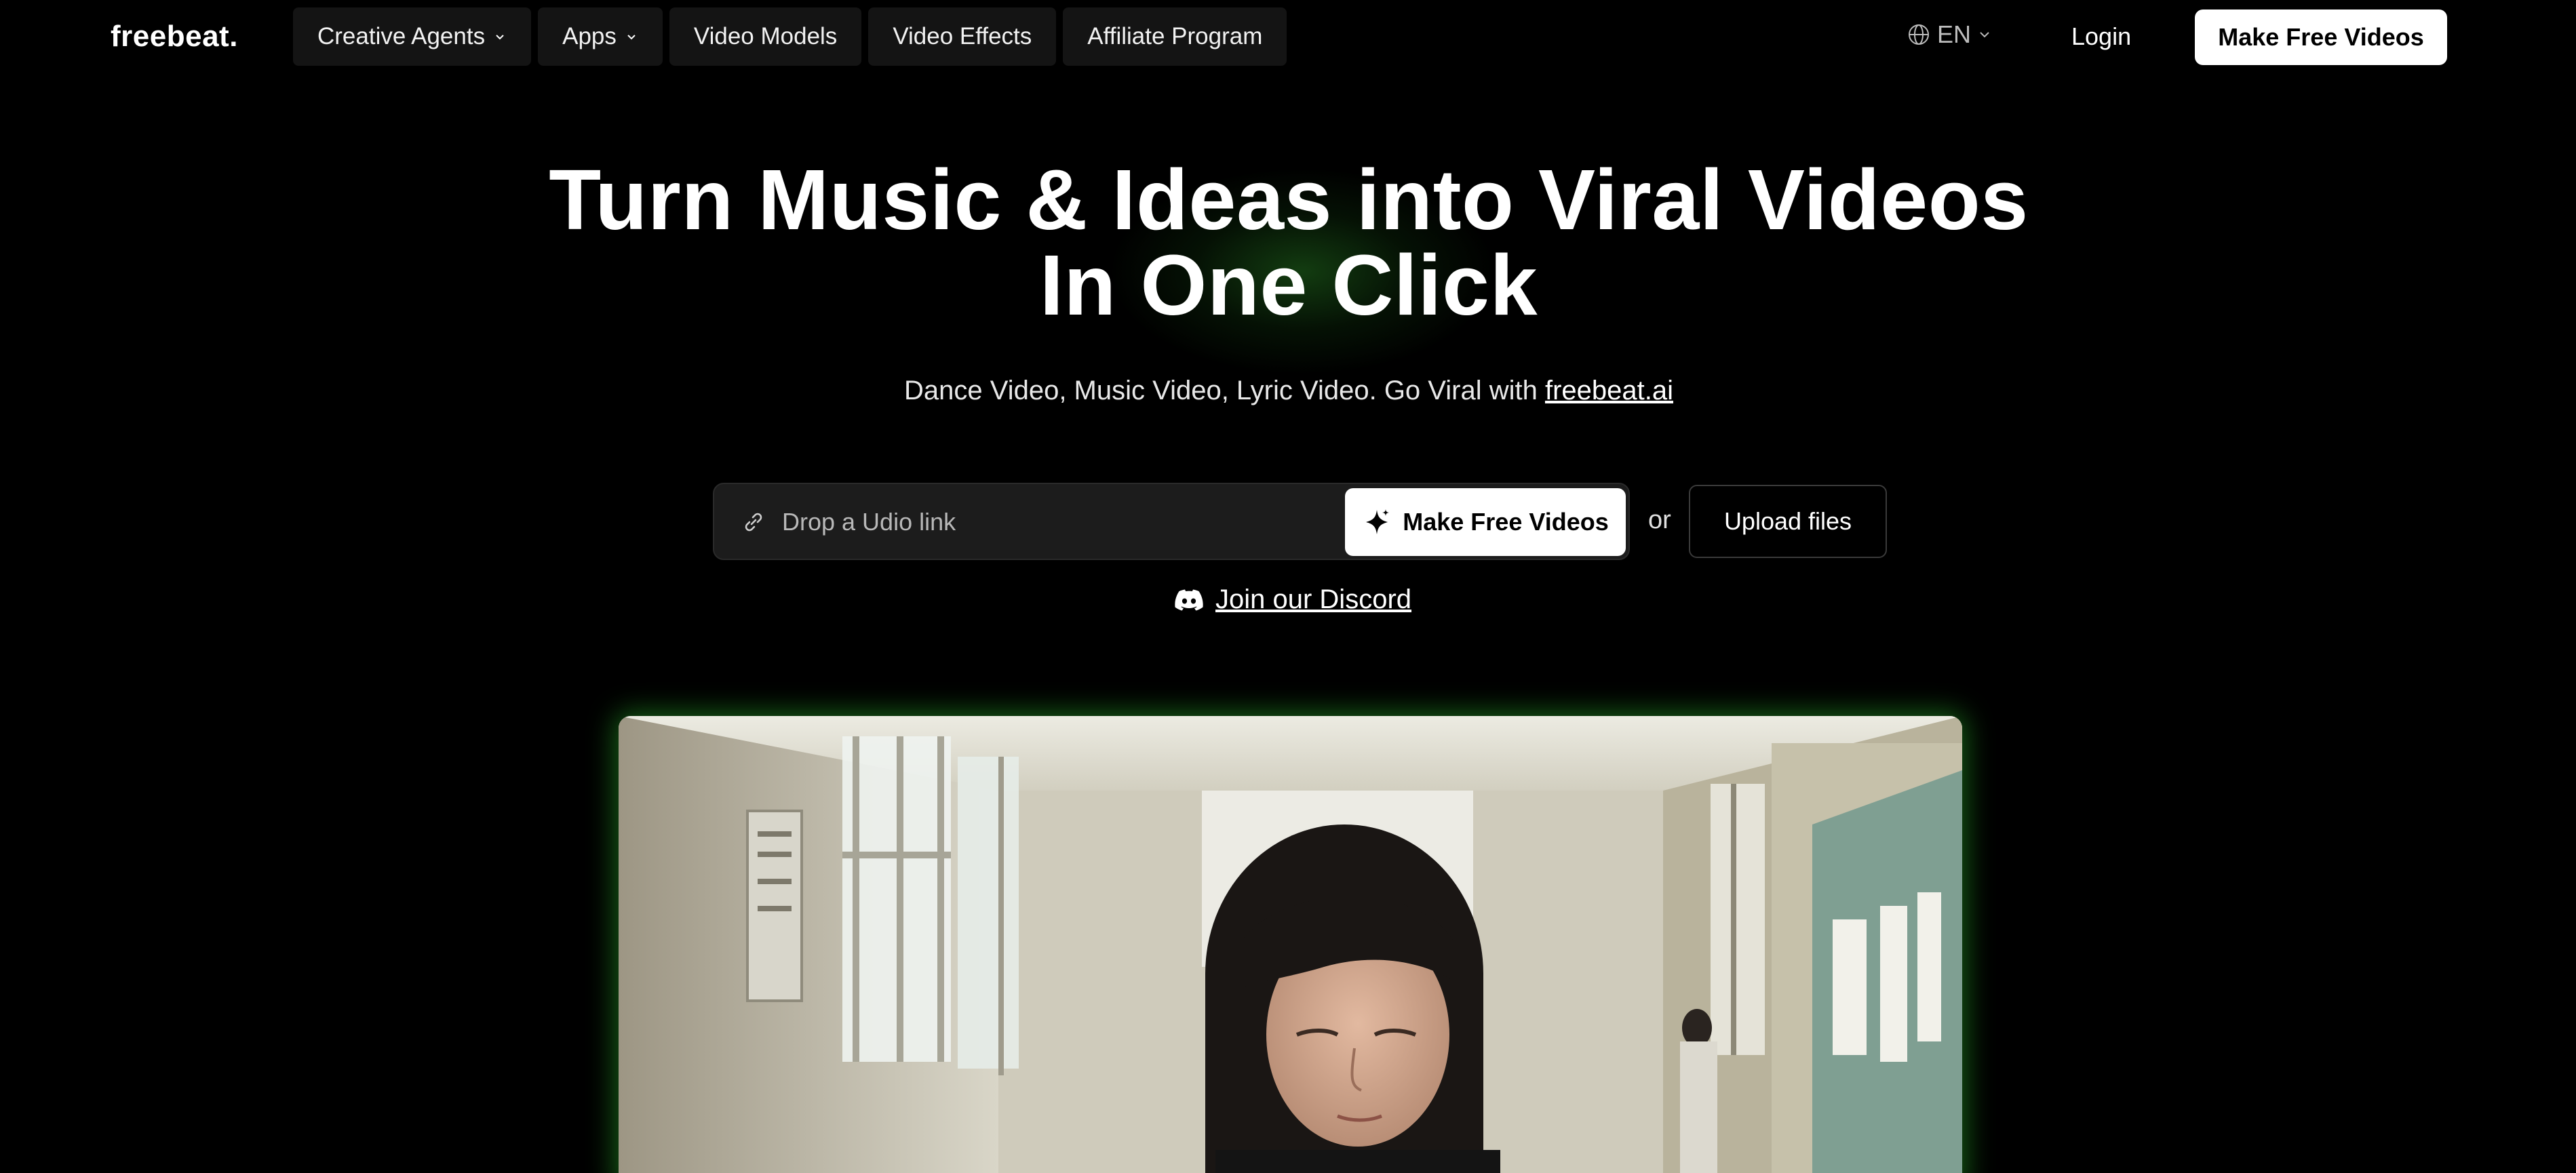  I want to click on link-icon, so click(753, 522).